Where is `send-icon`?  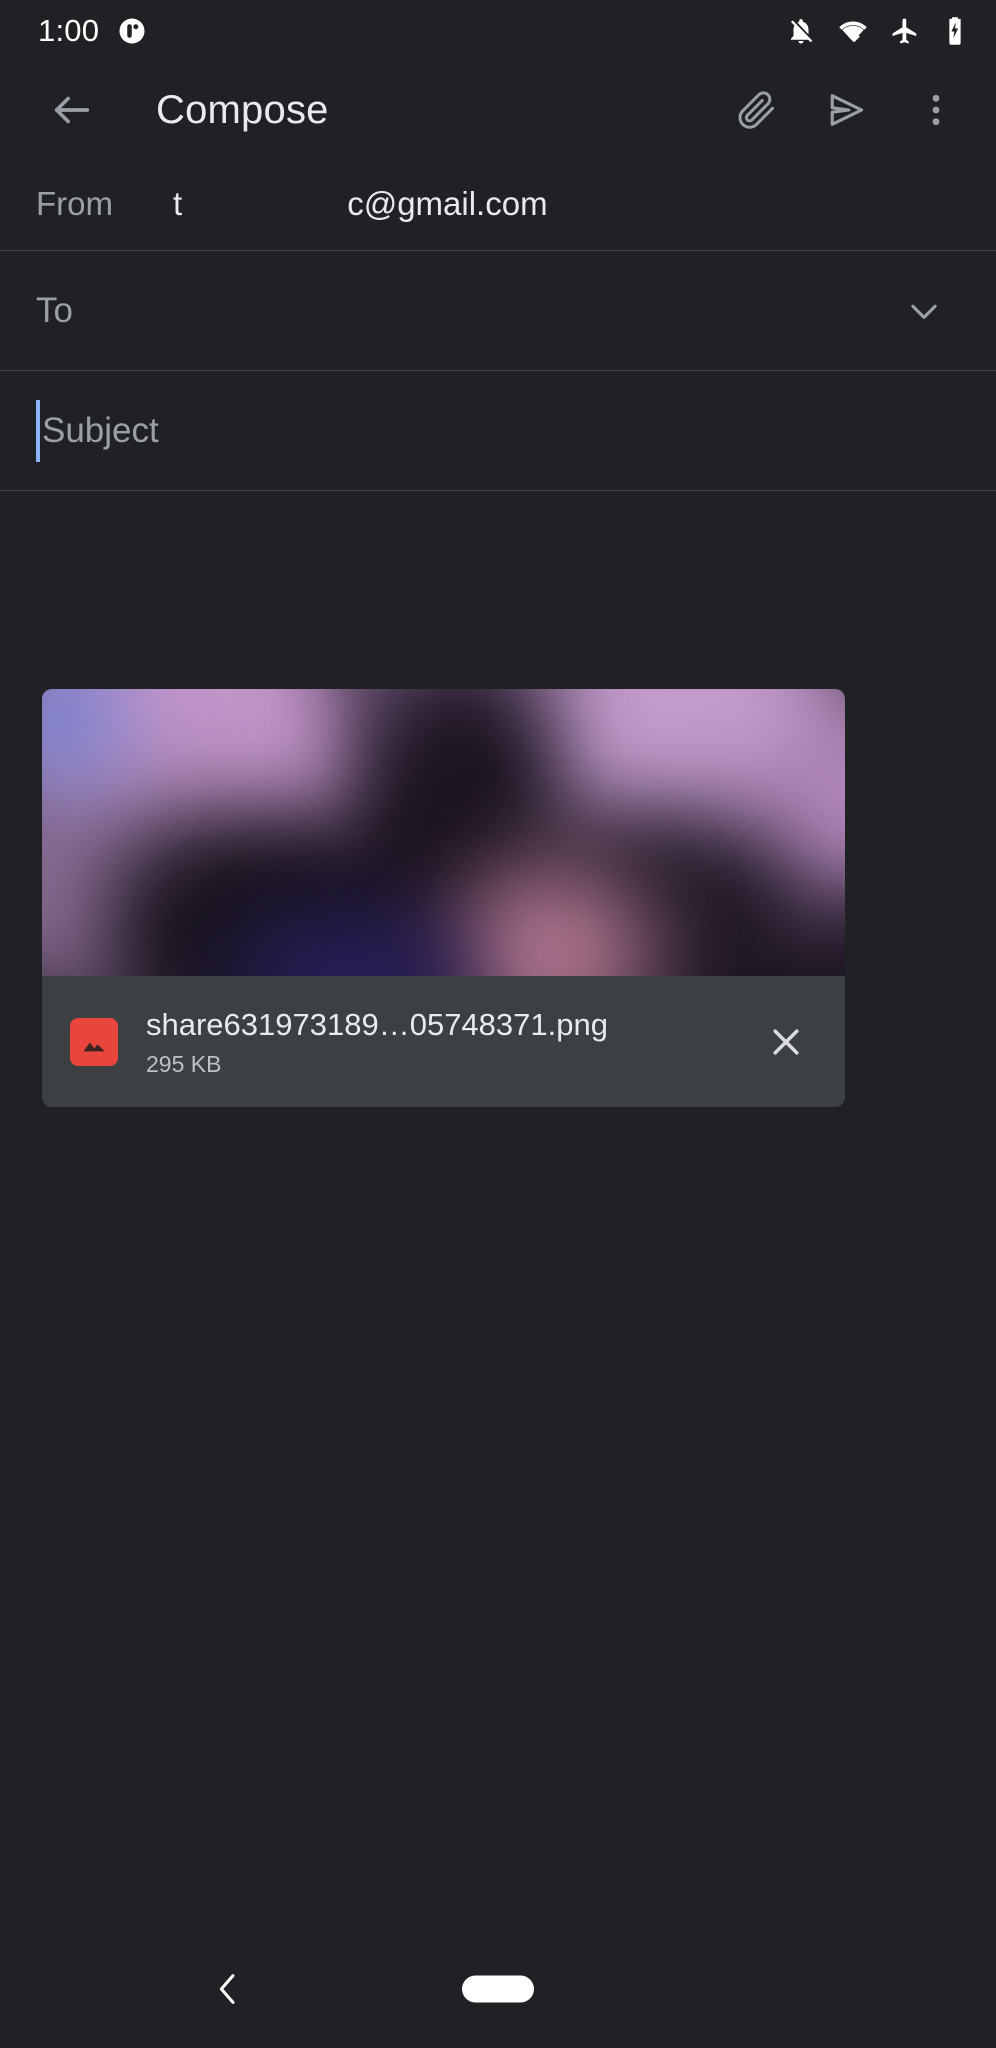
send-icon is located at coordinates (846, 110).